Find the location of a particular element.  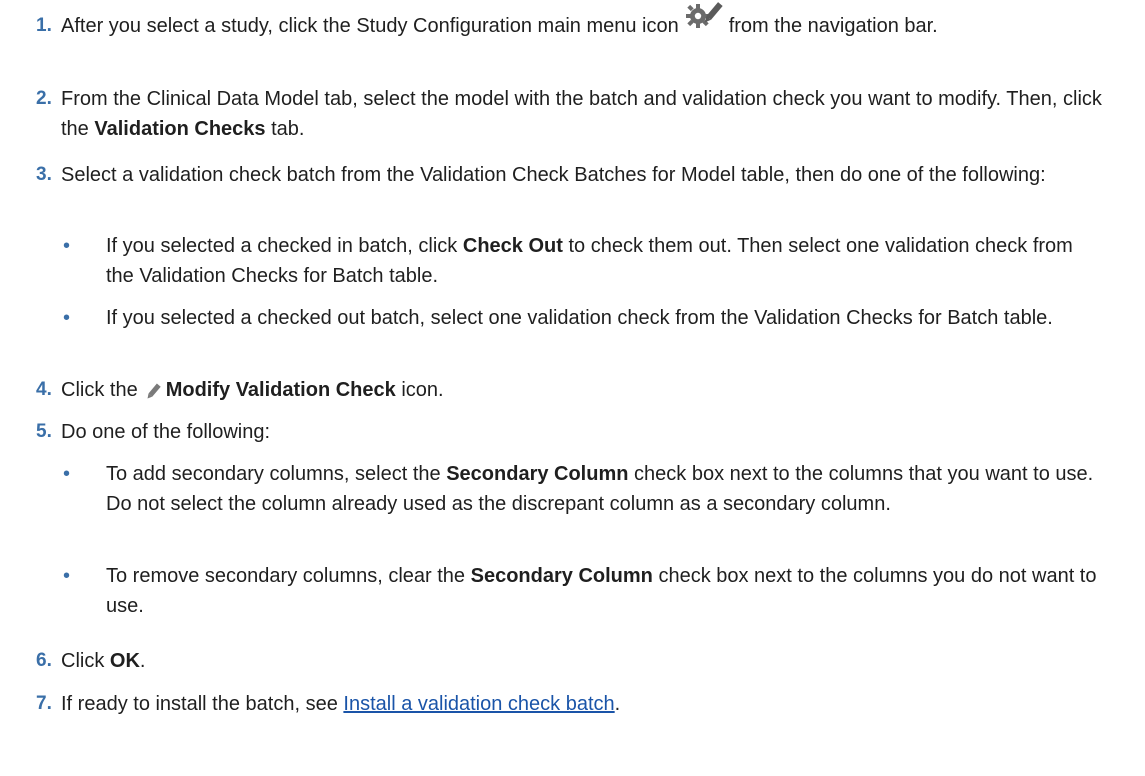

ui-label-bold: Check Out is located at coordinates (512, 246).